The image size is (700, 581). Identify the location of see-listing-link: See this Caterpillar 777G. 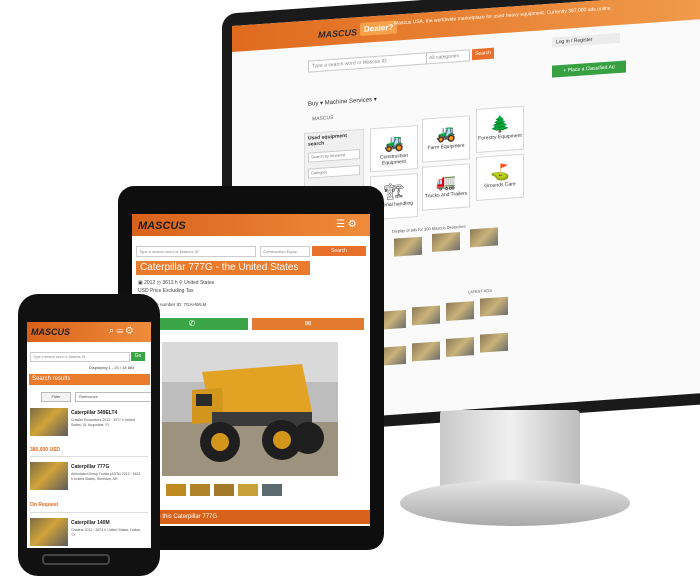
(251, 517).